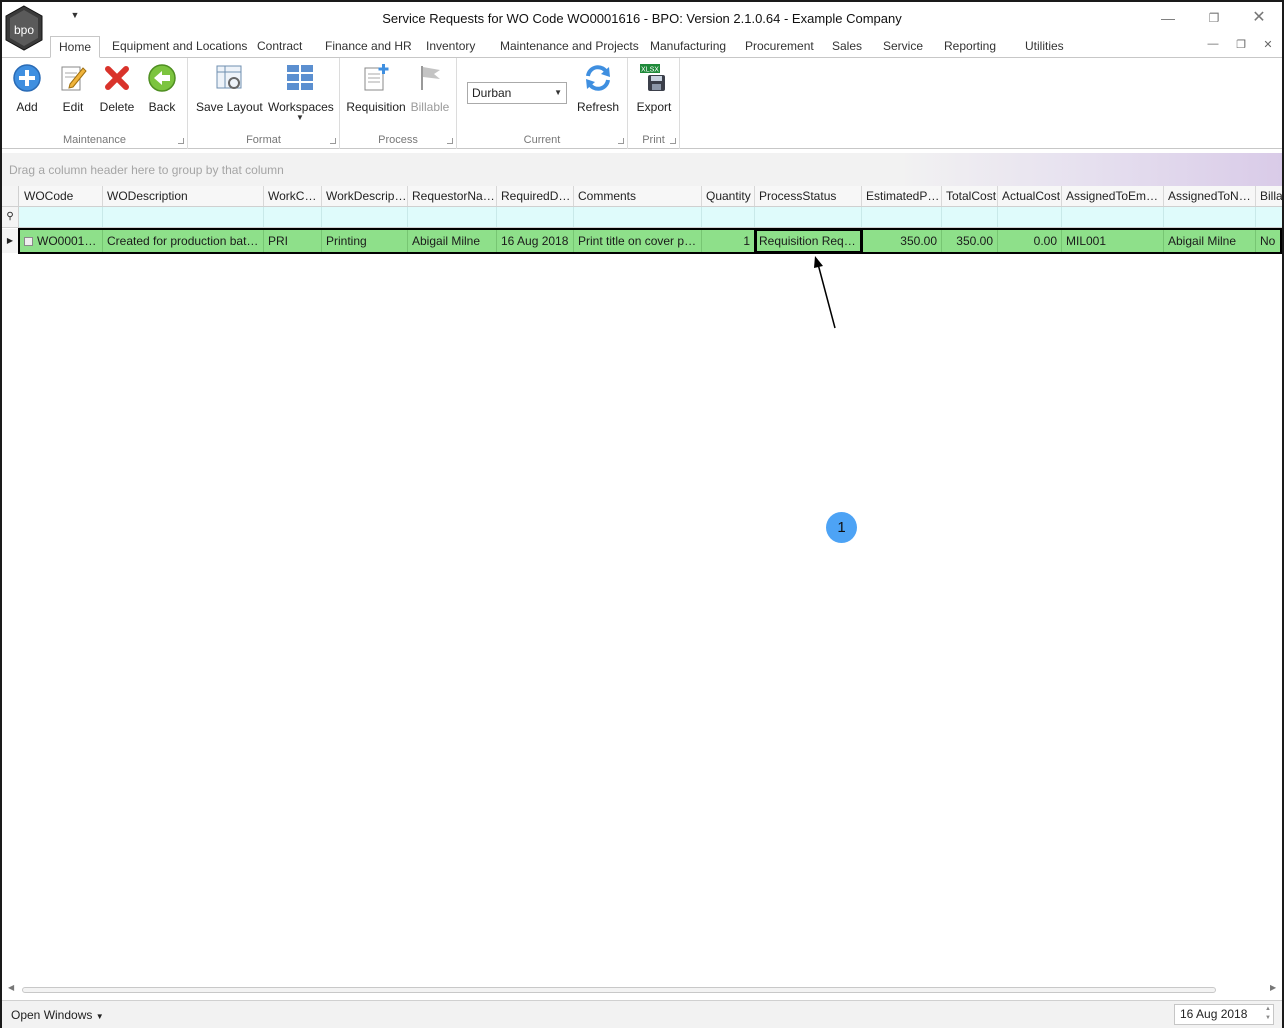  Describe the element at coordinates (970, 217) in the screenshot. I see `filter-cell-totalcost` at that location.